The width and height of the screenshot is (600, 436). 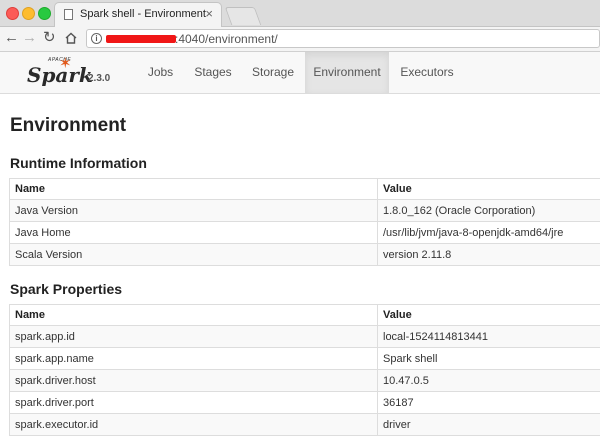 I want to click on maximize-window-icon, so click(x=44, y=13).